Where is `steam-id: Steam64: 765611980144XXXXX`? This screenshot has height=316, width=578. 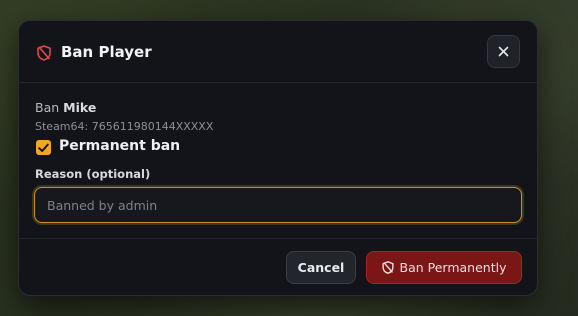
steam-id: Steam64: 765611980144XXXXX is located at coordinates (124, 126).